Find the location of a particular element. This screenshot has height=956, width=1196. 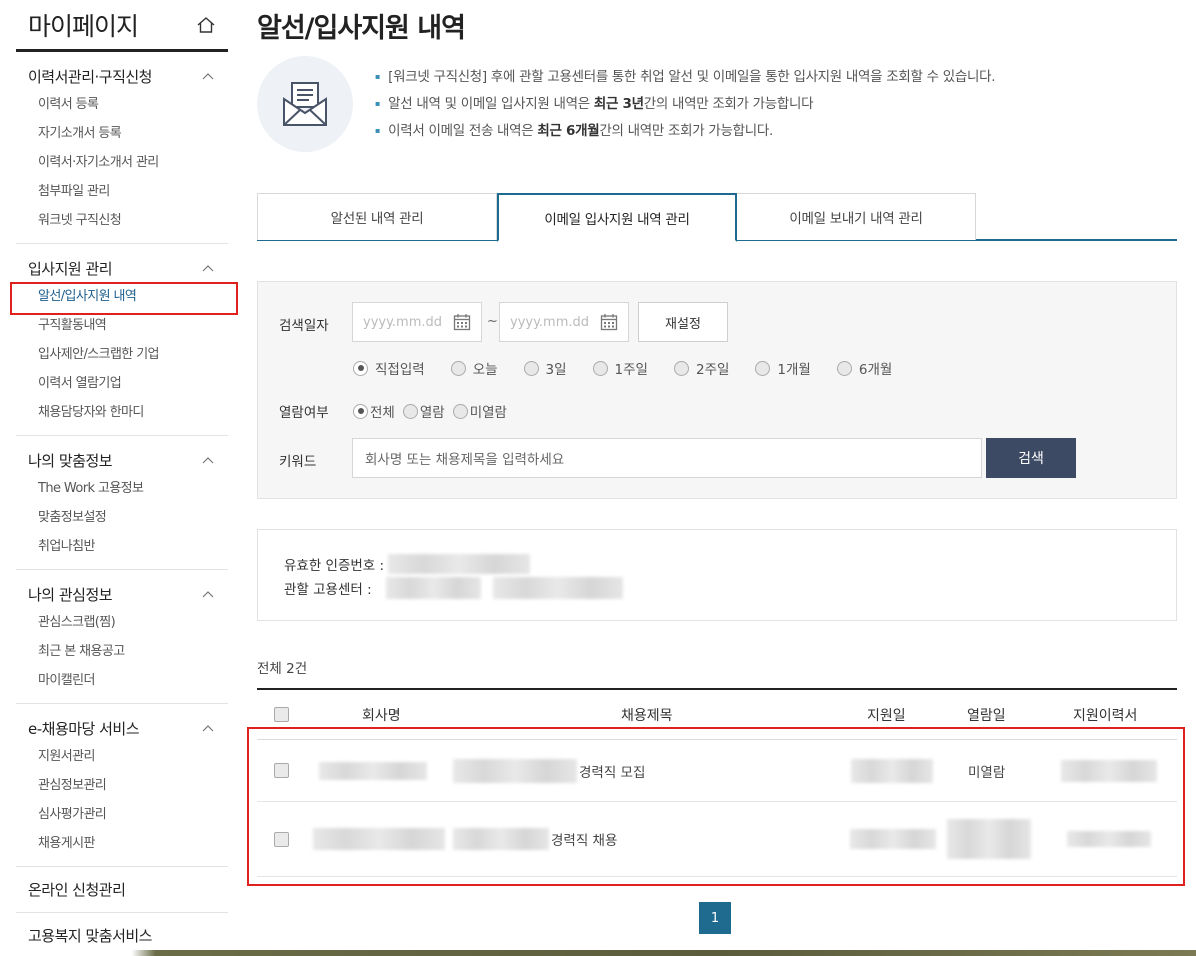

job-title-link: 경력직 모집 is located at coordinates (549, 770).